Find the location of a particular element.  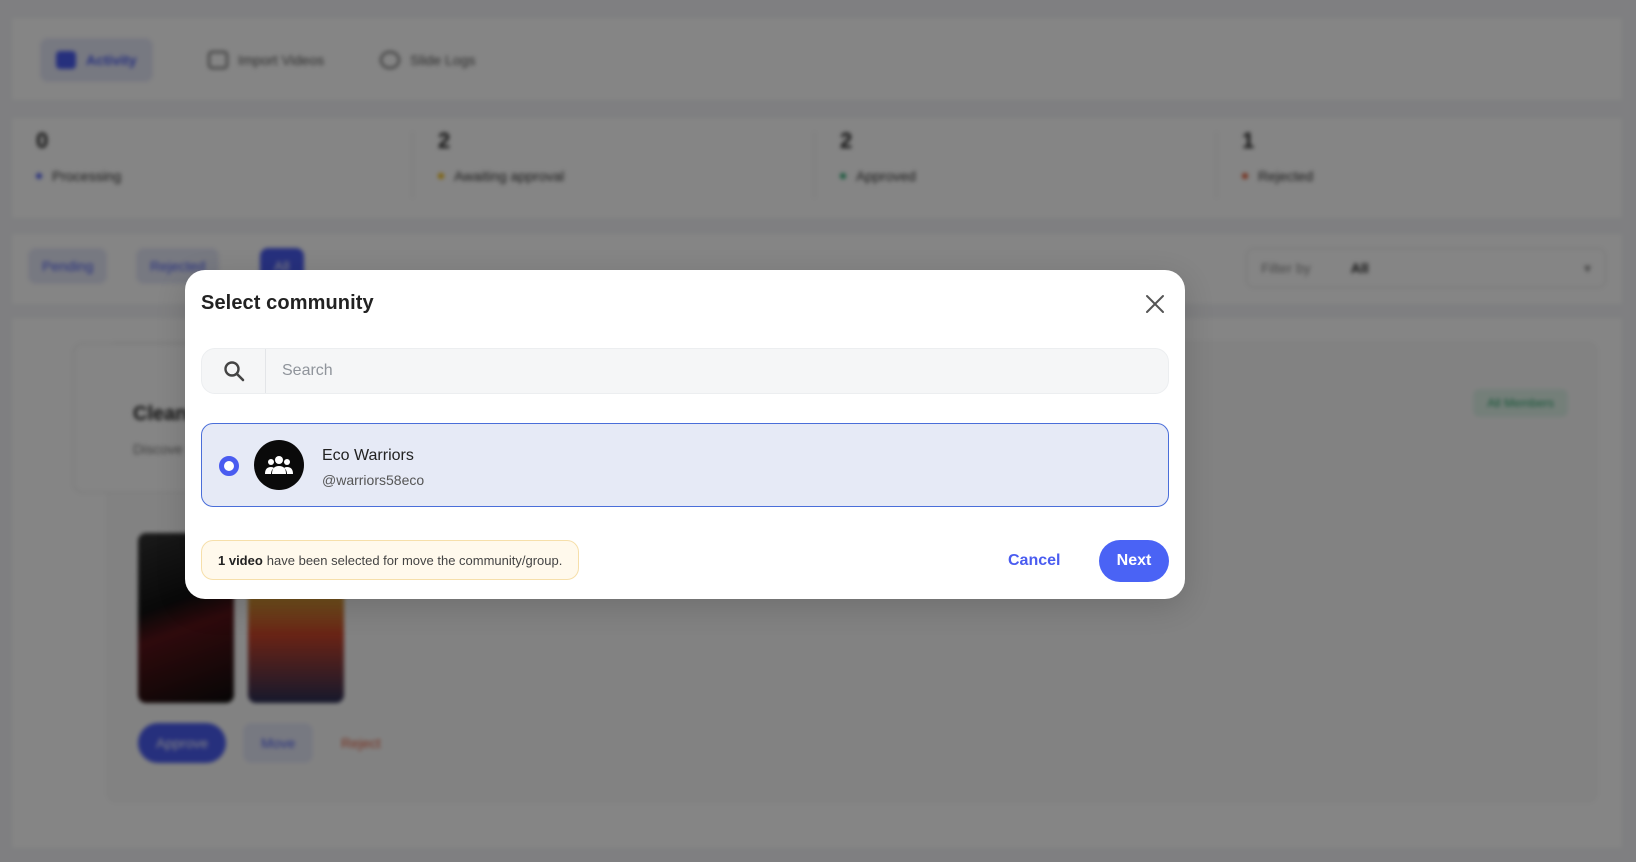

cancel-button: Cancel is located at coordinates (1034, 561).